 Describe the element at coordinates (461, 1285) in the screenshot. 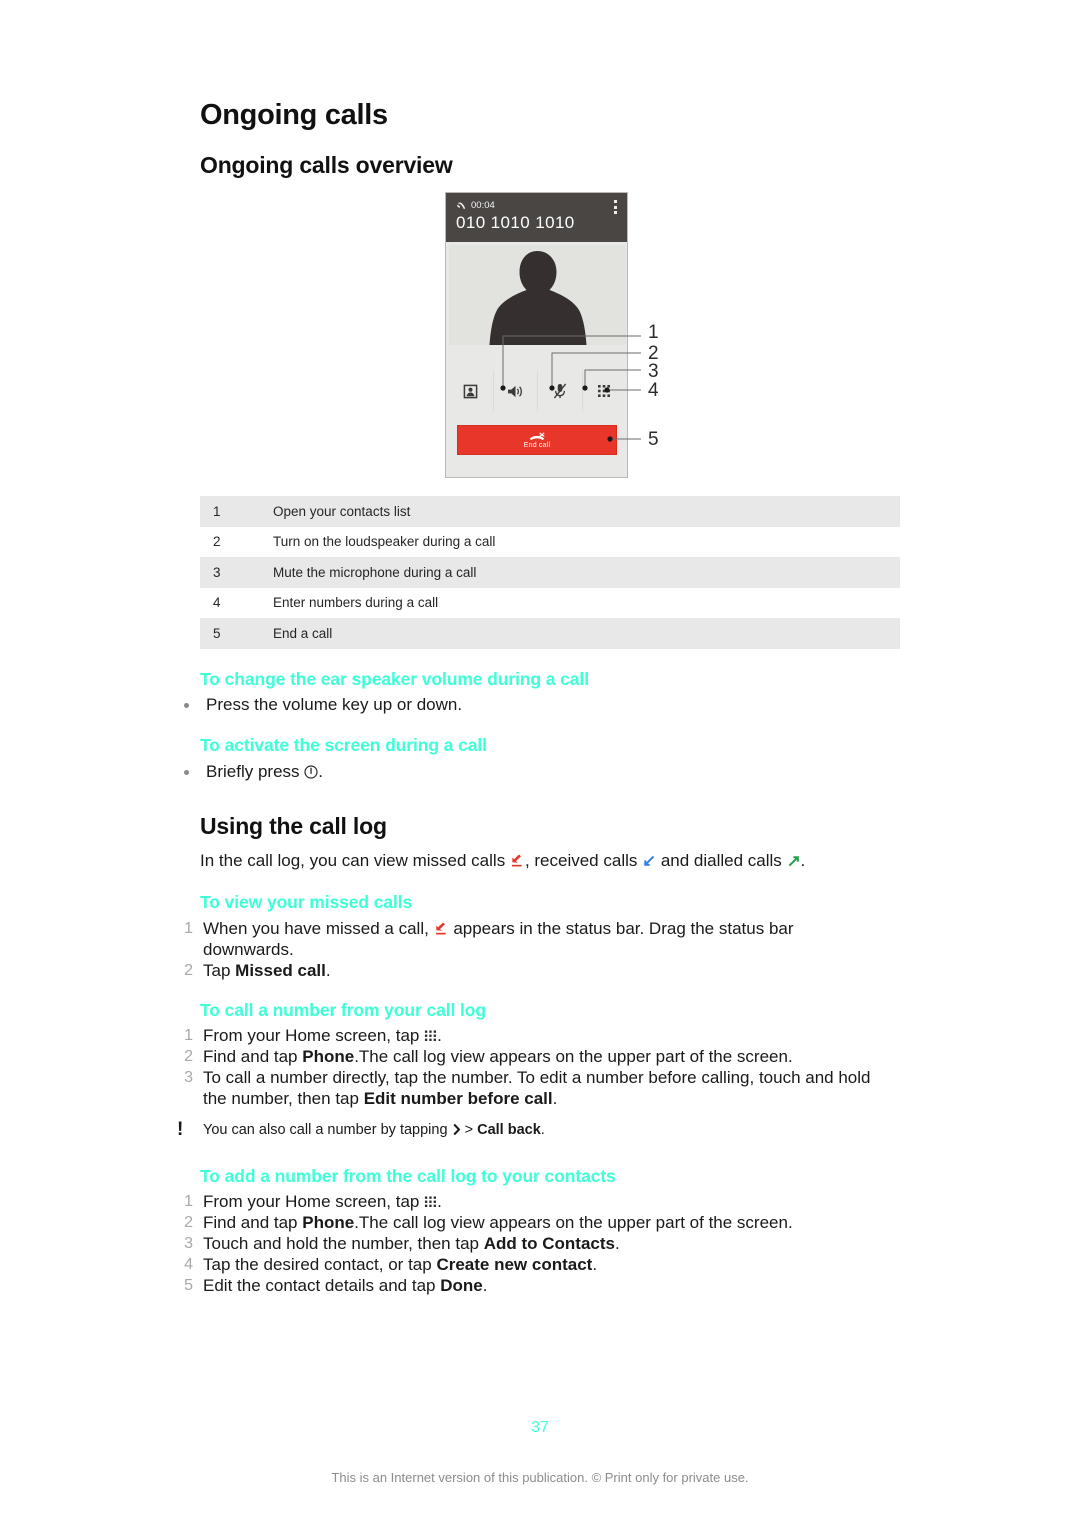

I see `step-emphasis: Done` at that location.